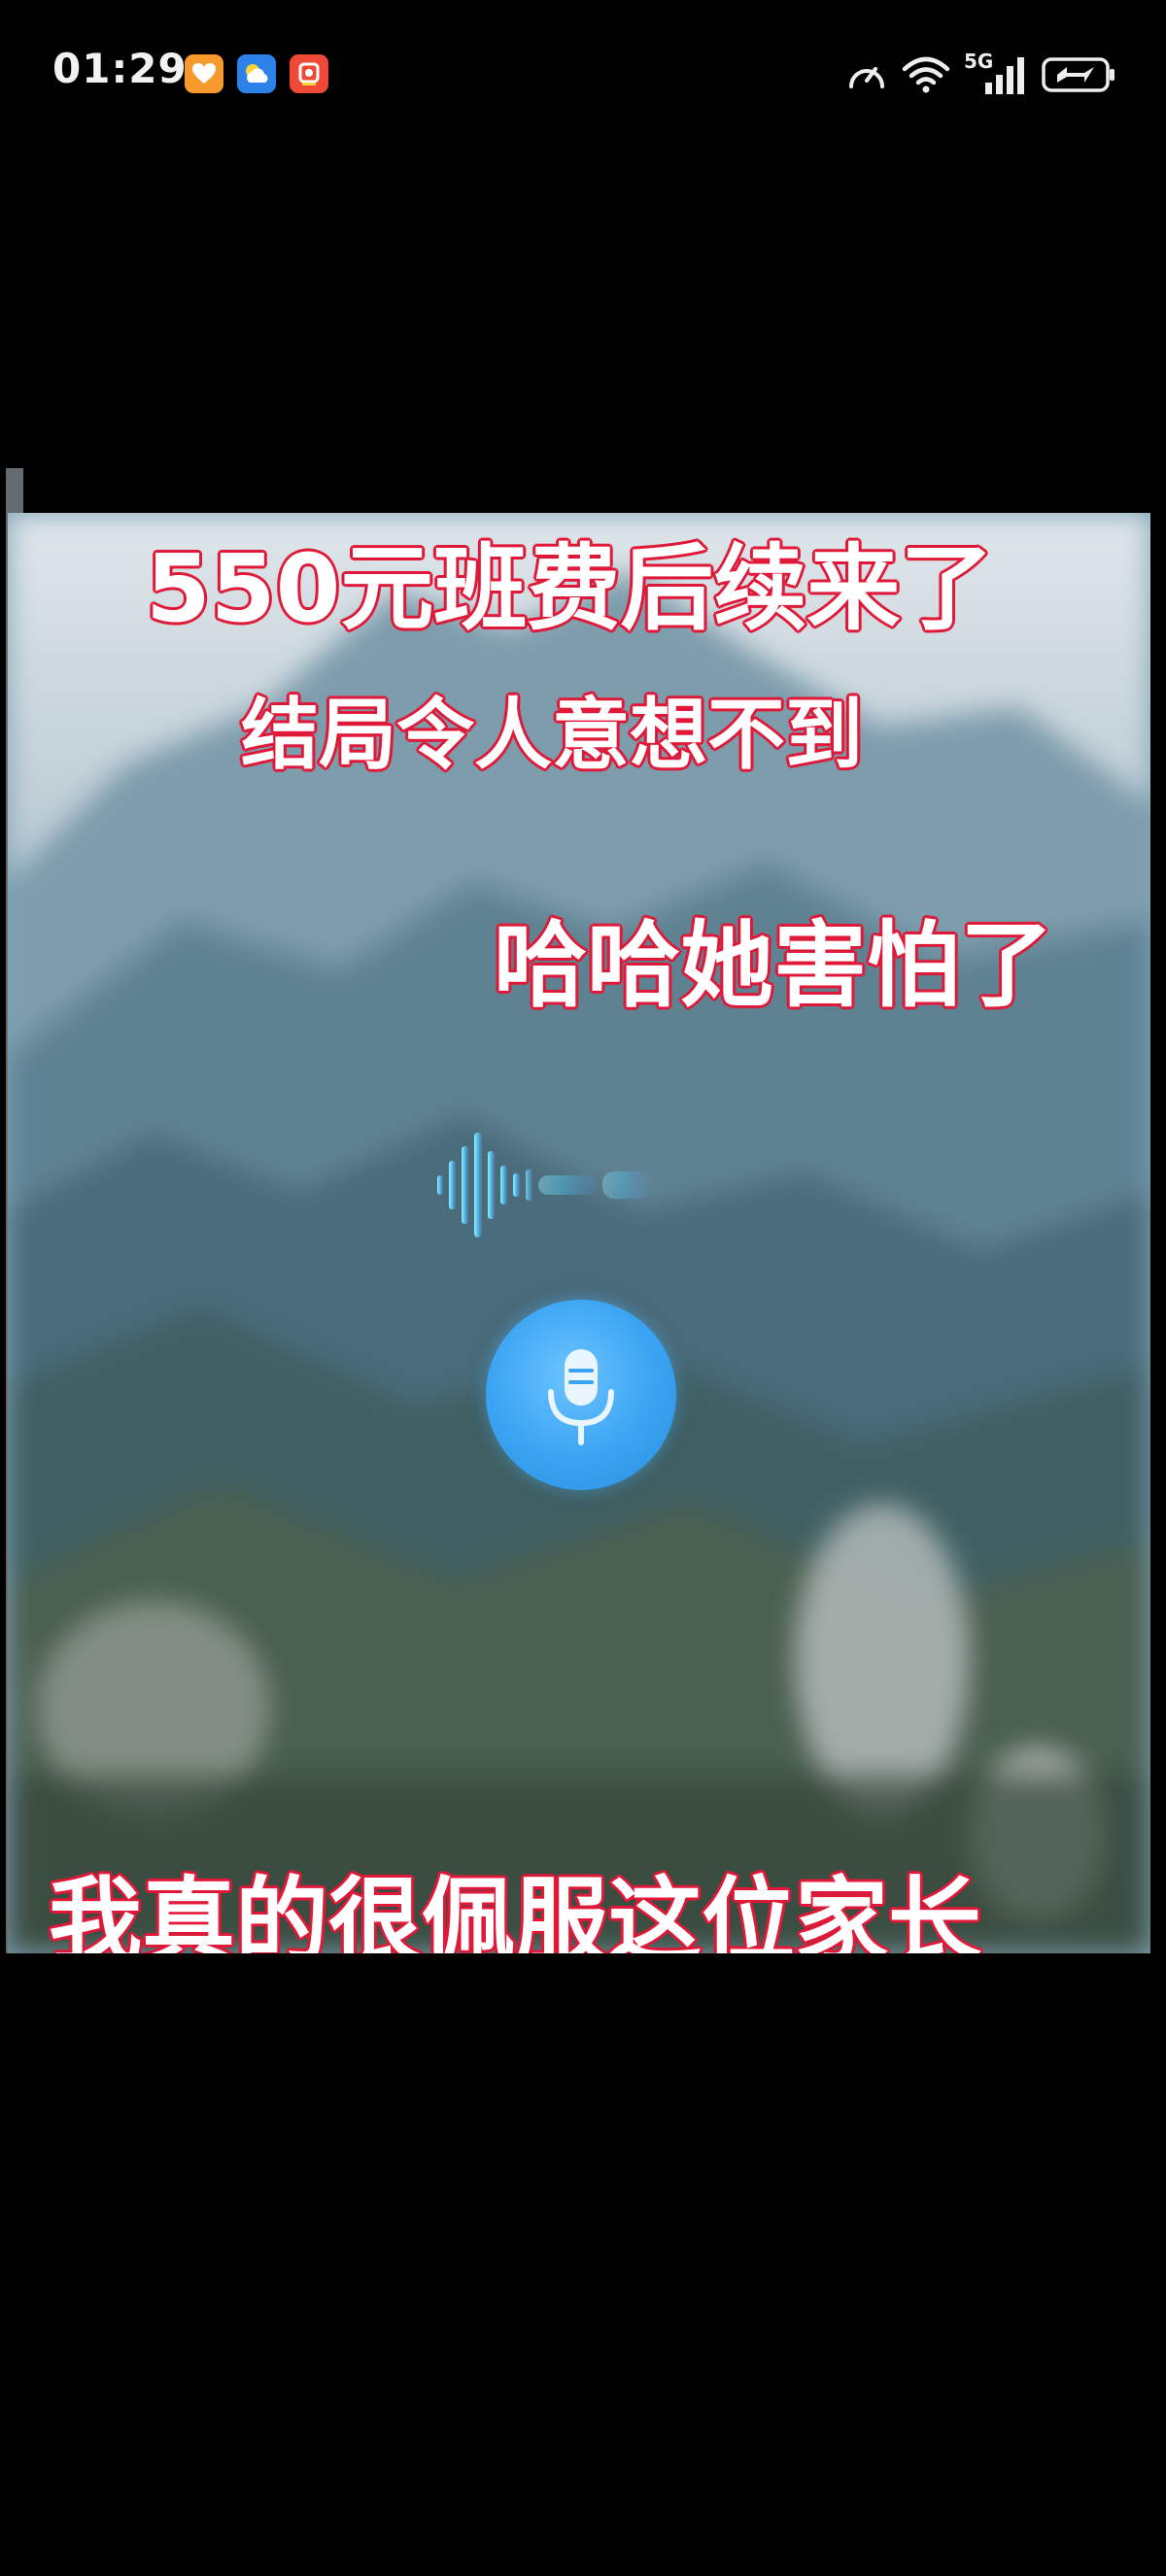 The width and height of the screenshot is (1166, 2576). What do you see at coordinates (926, 74) in the screenshot?
I see `wifi-icon` at bounding box center [926, 74].